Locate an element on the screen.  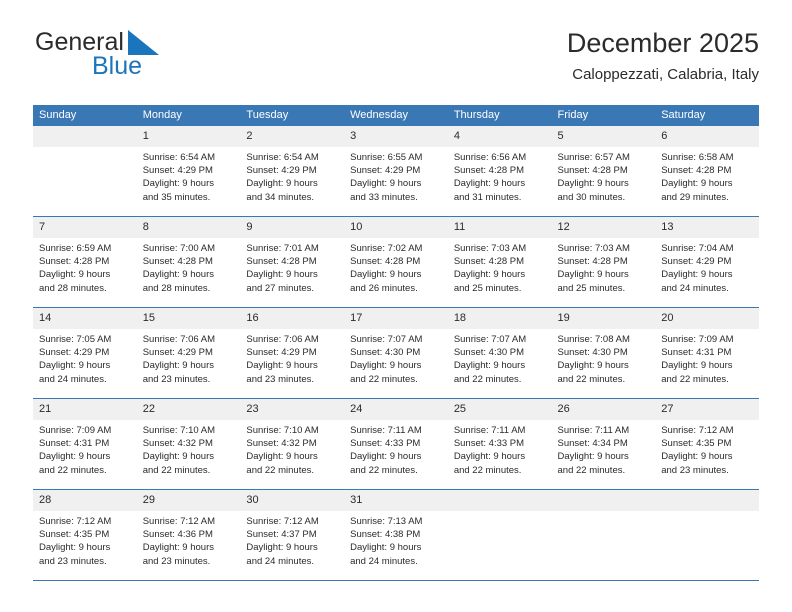
day-detail-line: Sunrise: 7:11 AM is located at coordinates (386, 430).